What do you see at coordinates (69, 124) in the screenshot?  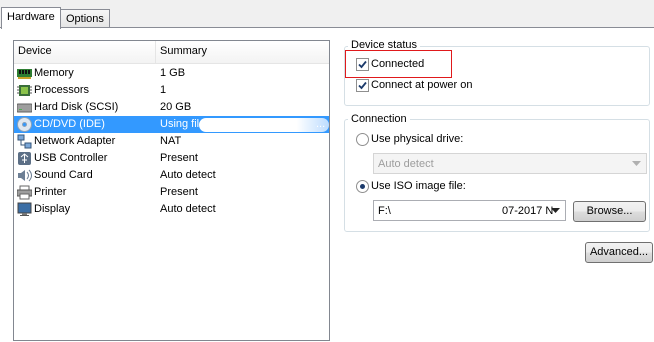 I see `device-name: CD/DVD (IDE)` at bounding box center [69, 124].